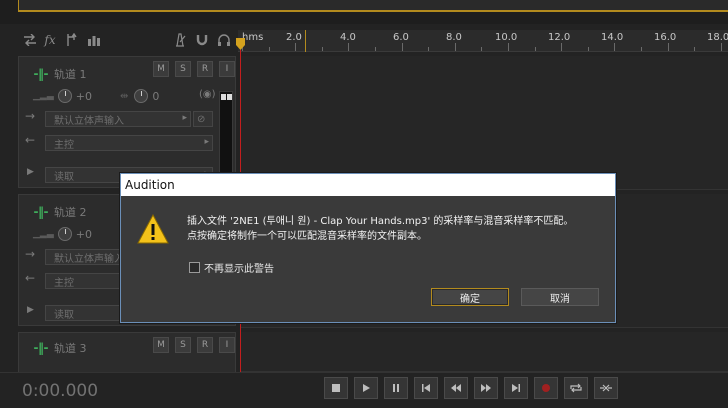  Describe the element at coordinates (207, 94) in the screenshot. I see `stereo-icon: (◉)` at that location.